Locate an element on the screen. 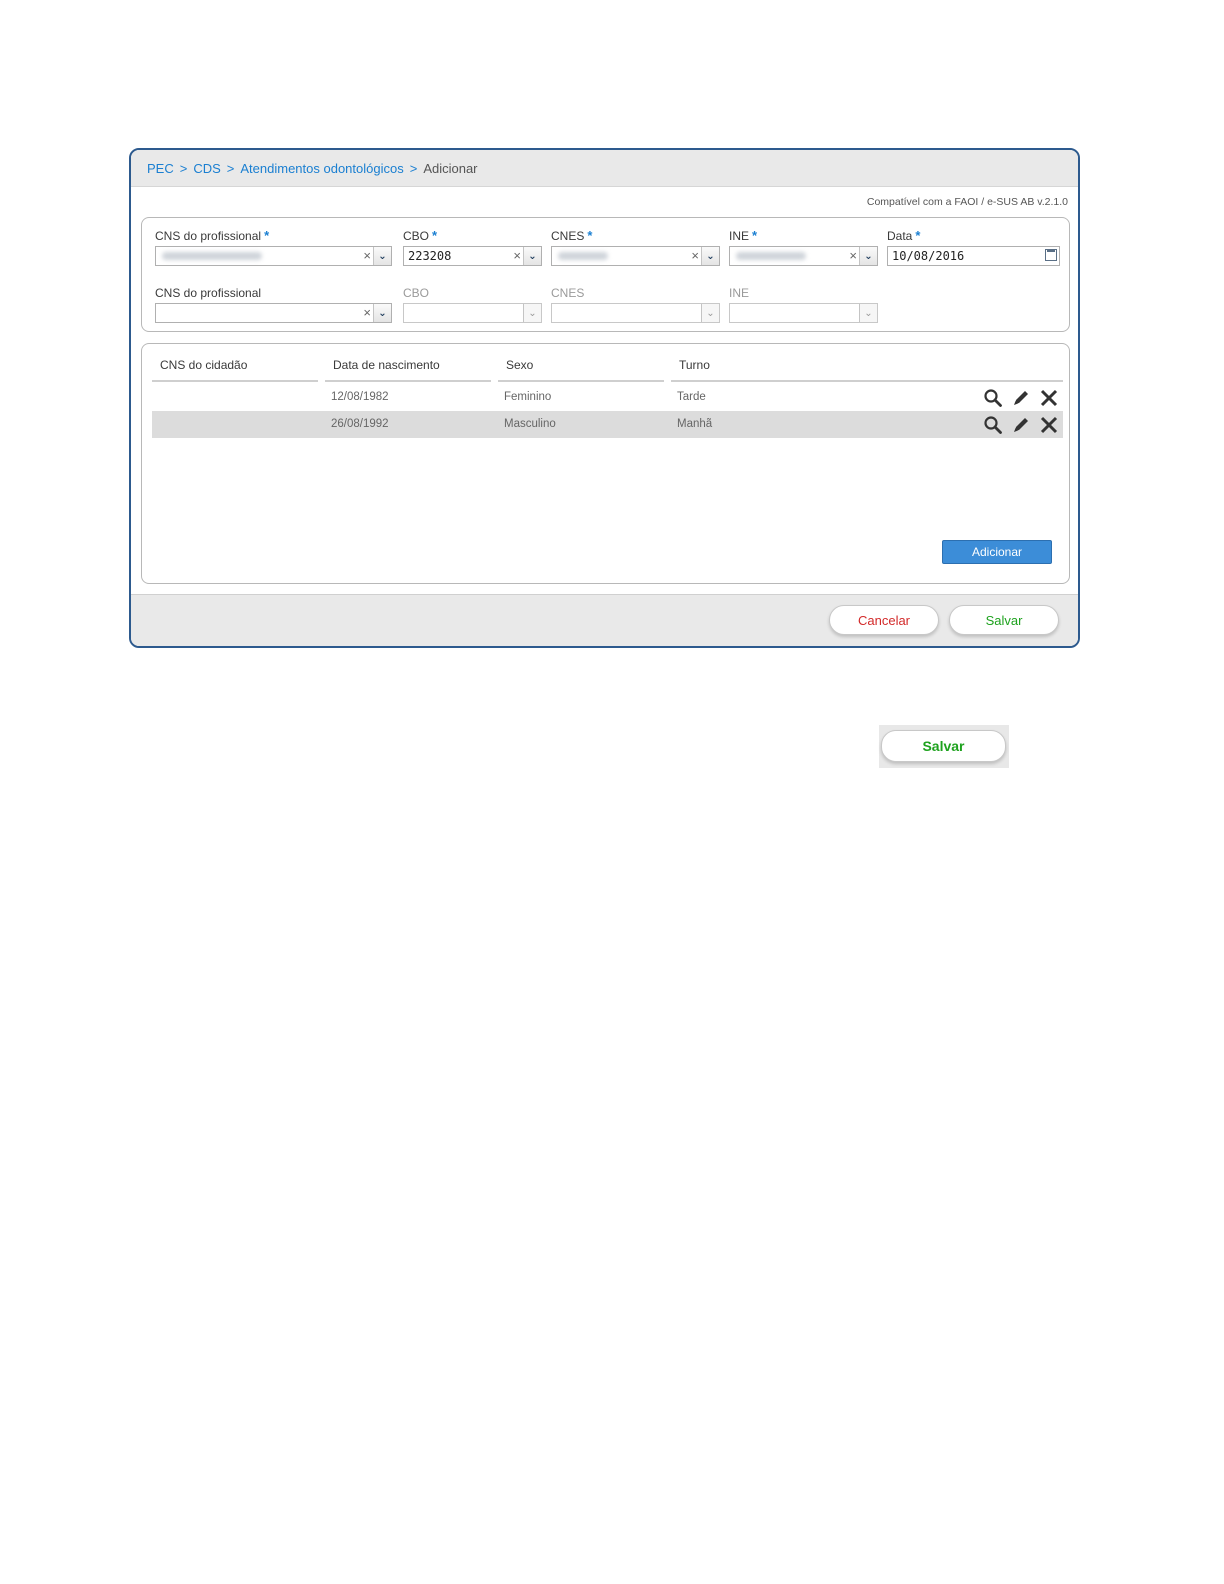  date-input: 10/08/2016 is located at coordinates (973, 256).